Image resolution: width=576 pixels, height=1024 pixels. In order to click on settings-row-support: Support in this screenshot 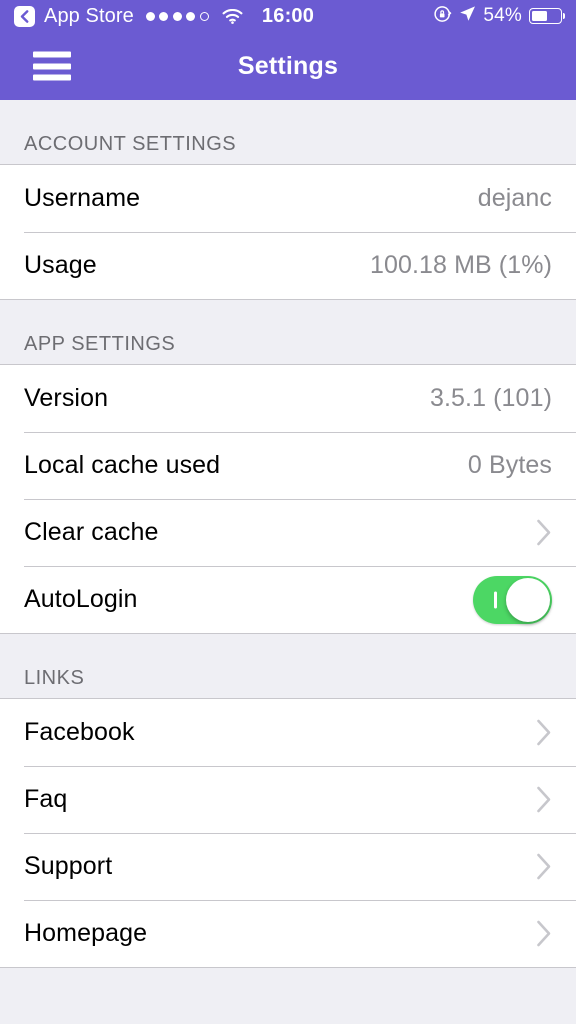, I will do `click(288, 866)`.